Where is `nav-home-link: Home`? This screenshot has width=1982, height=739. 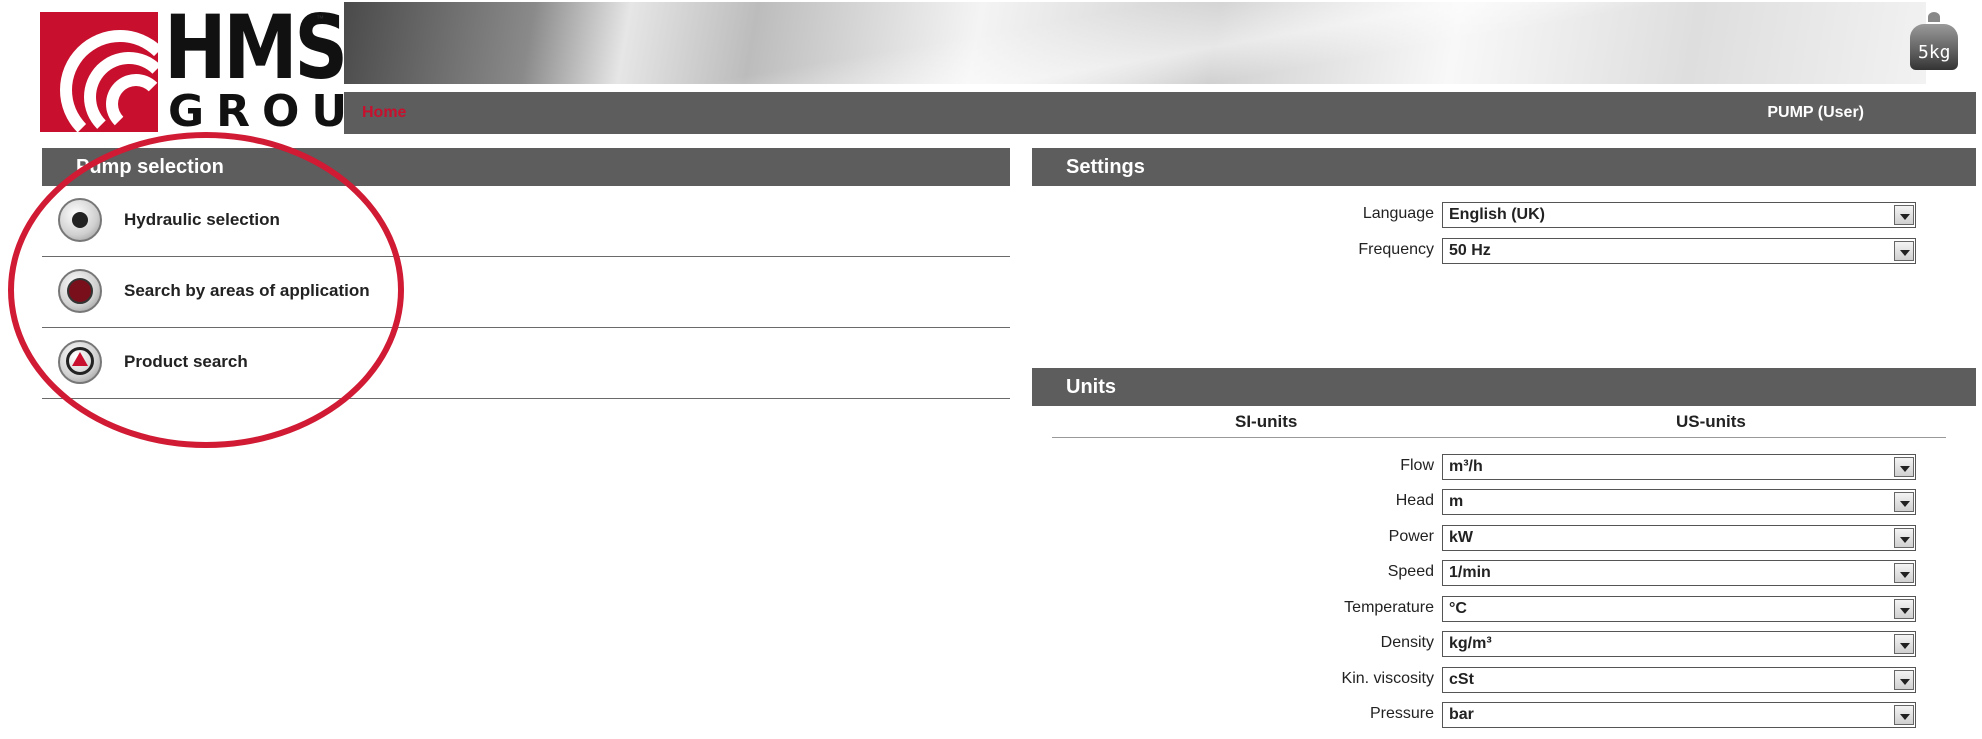
nav-home-link: Home is located at coordinates (384, 113).